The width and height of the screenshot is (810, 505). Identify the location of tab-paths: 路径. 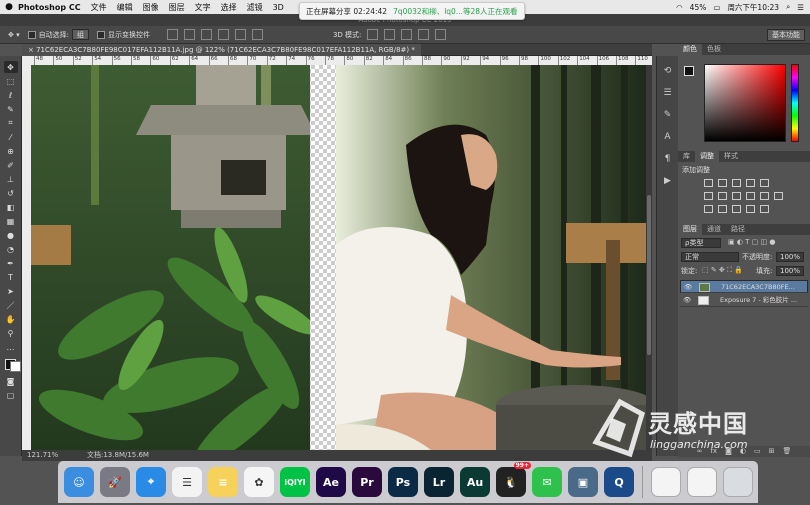
(738, 229).